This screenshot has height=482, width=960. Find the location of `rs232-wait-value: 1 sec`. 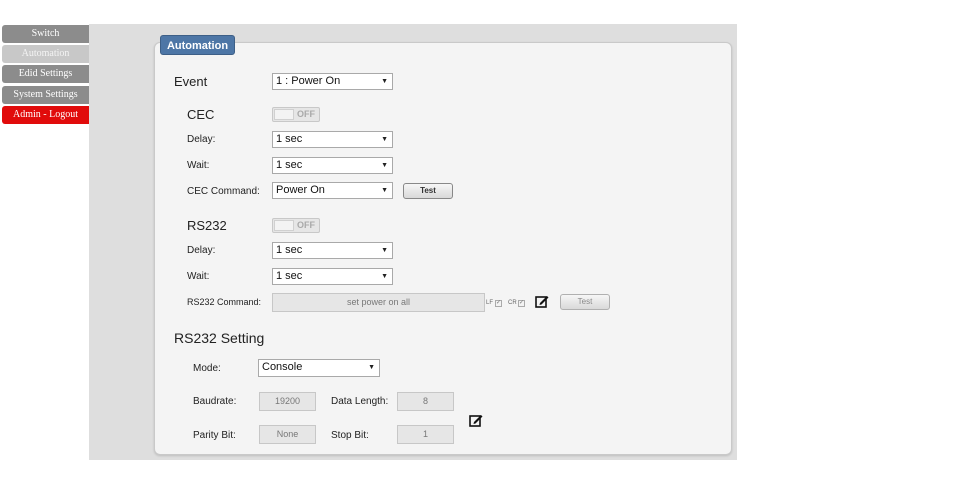

rs232-wait-value: 1 sec is located at coordinates (289, 276).